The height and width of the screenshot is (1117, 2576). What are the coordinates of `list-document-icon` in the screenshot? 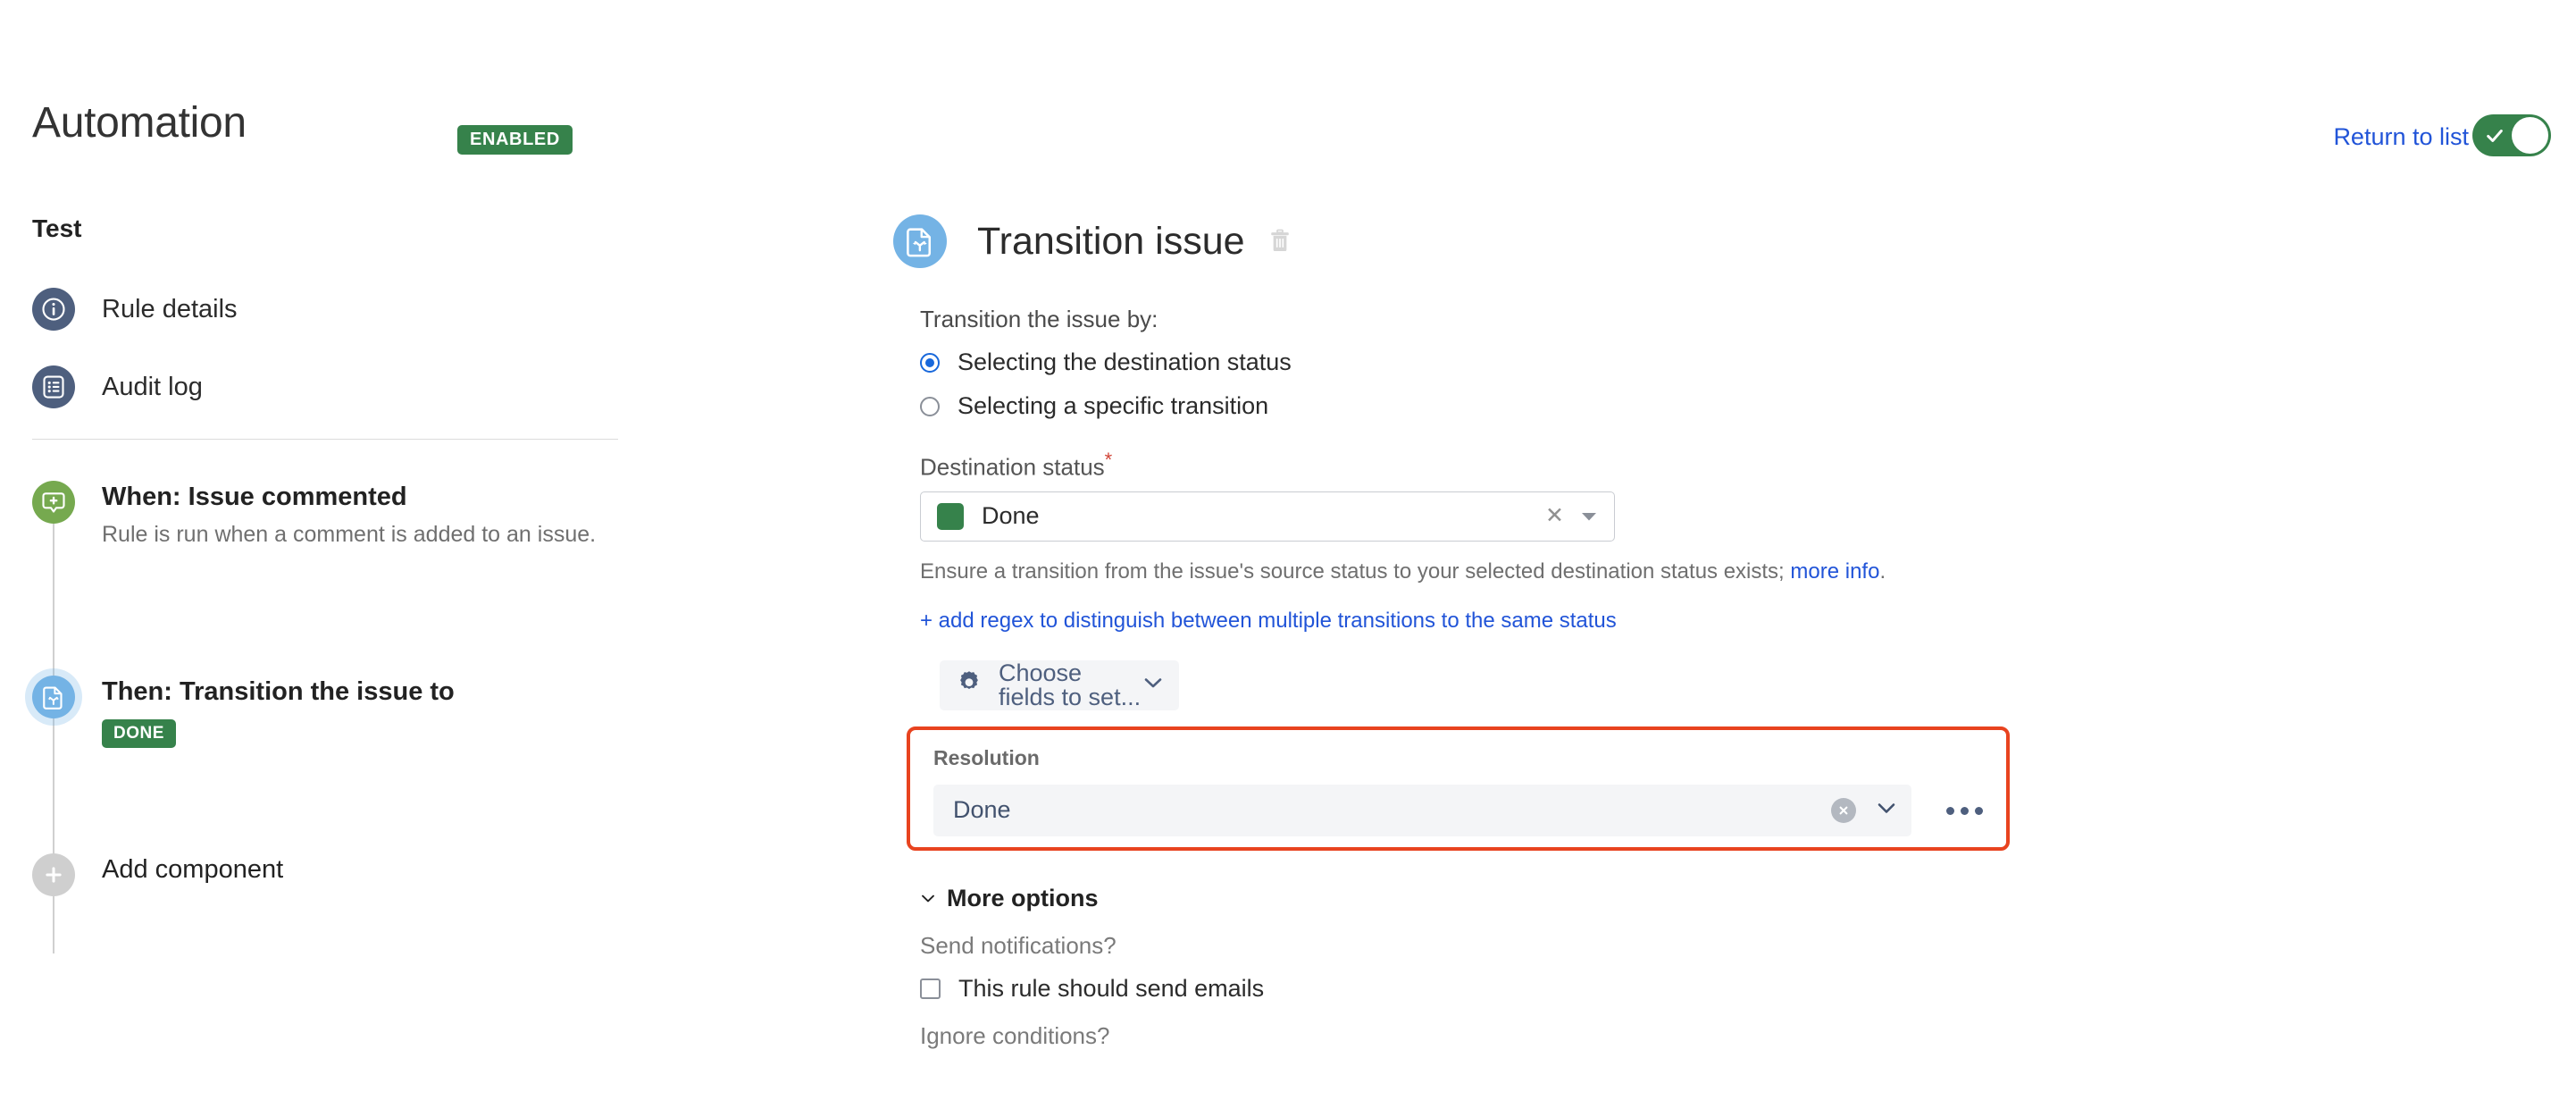 It's located at (54, 386).